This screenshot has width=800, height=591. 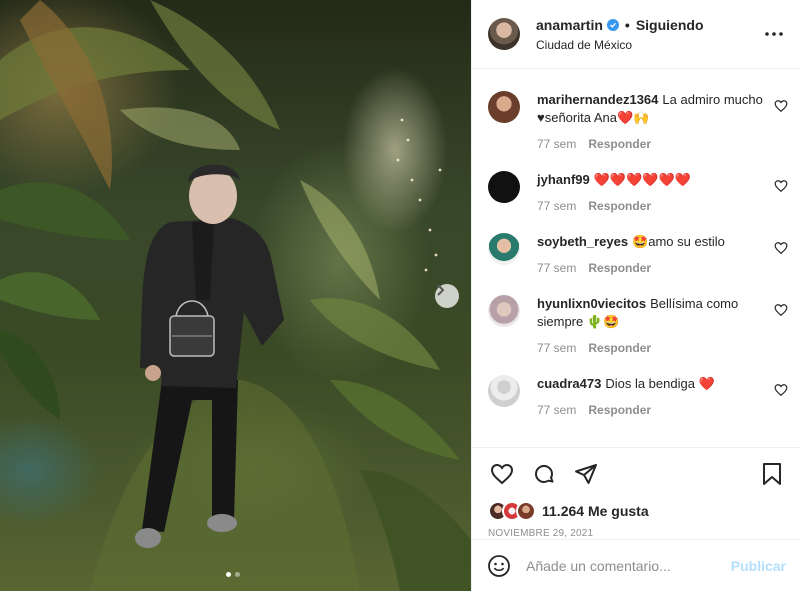 What do you see at coordinates (628, 565) in the screenshot?
I see `comment-input` at bounding box center [628, 565].